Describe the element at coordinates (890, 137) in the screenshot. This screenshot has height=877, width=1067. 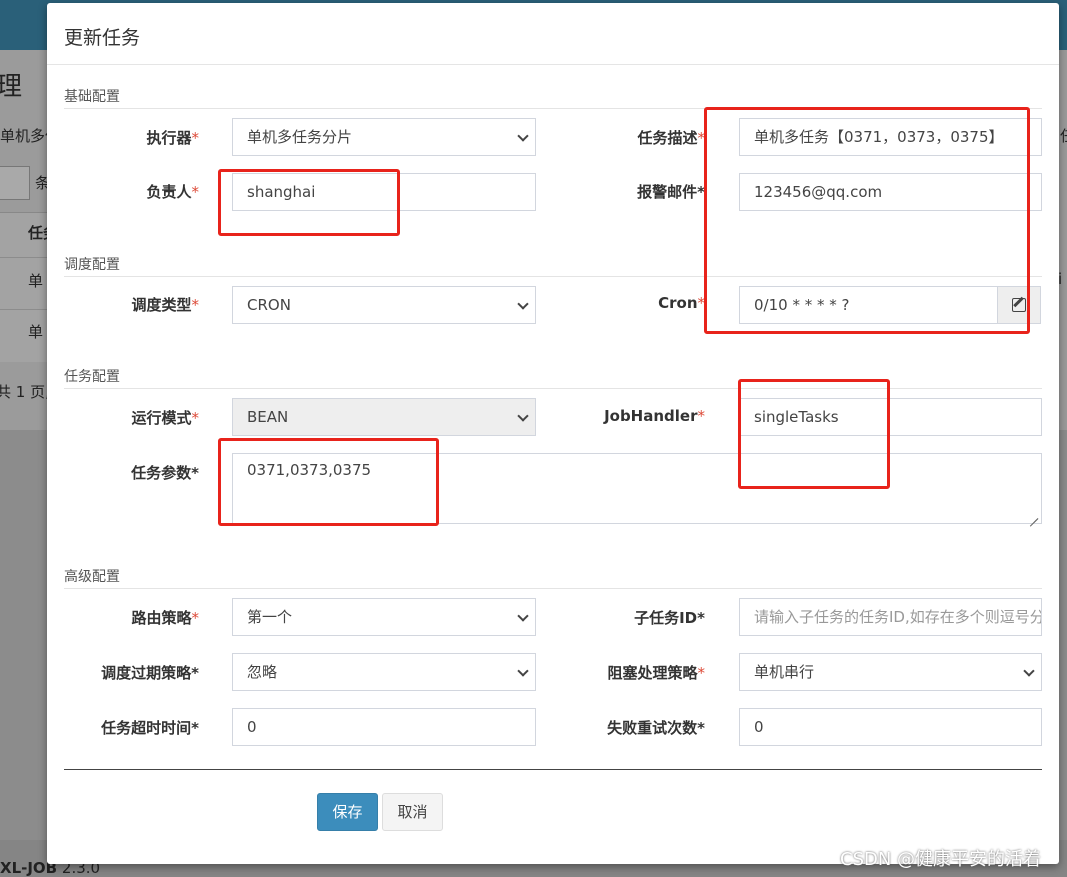
I see `job-desc-input: 单机多任务【0371，0373，0375】` at that location.